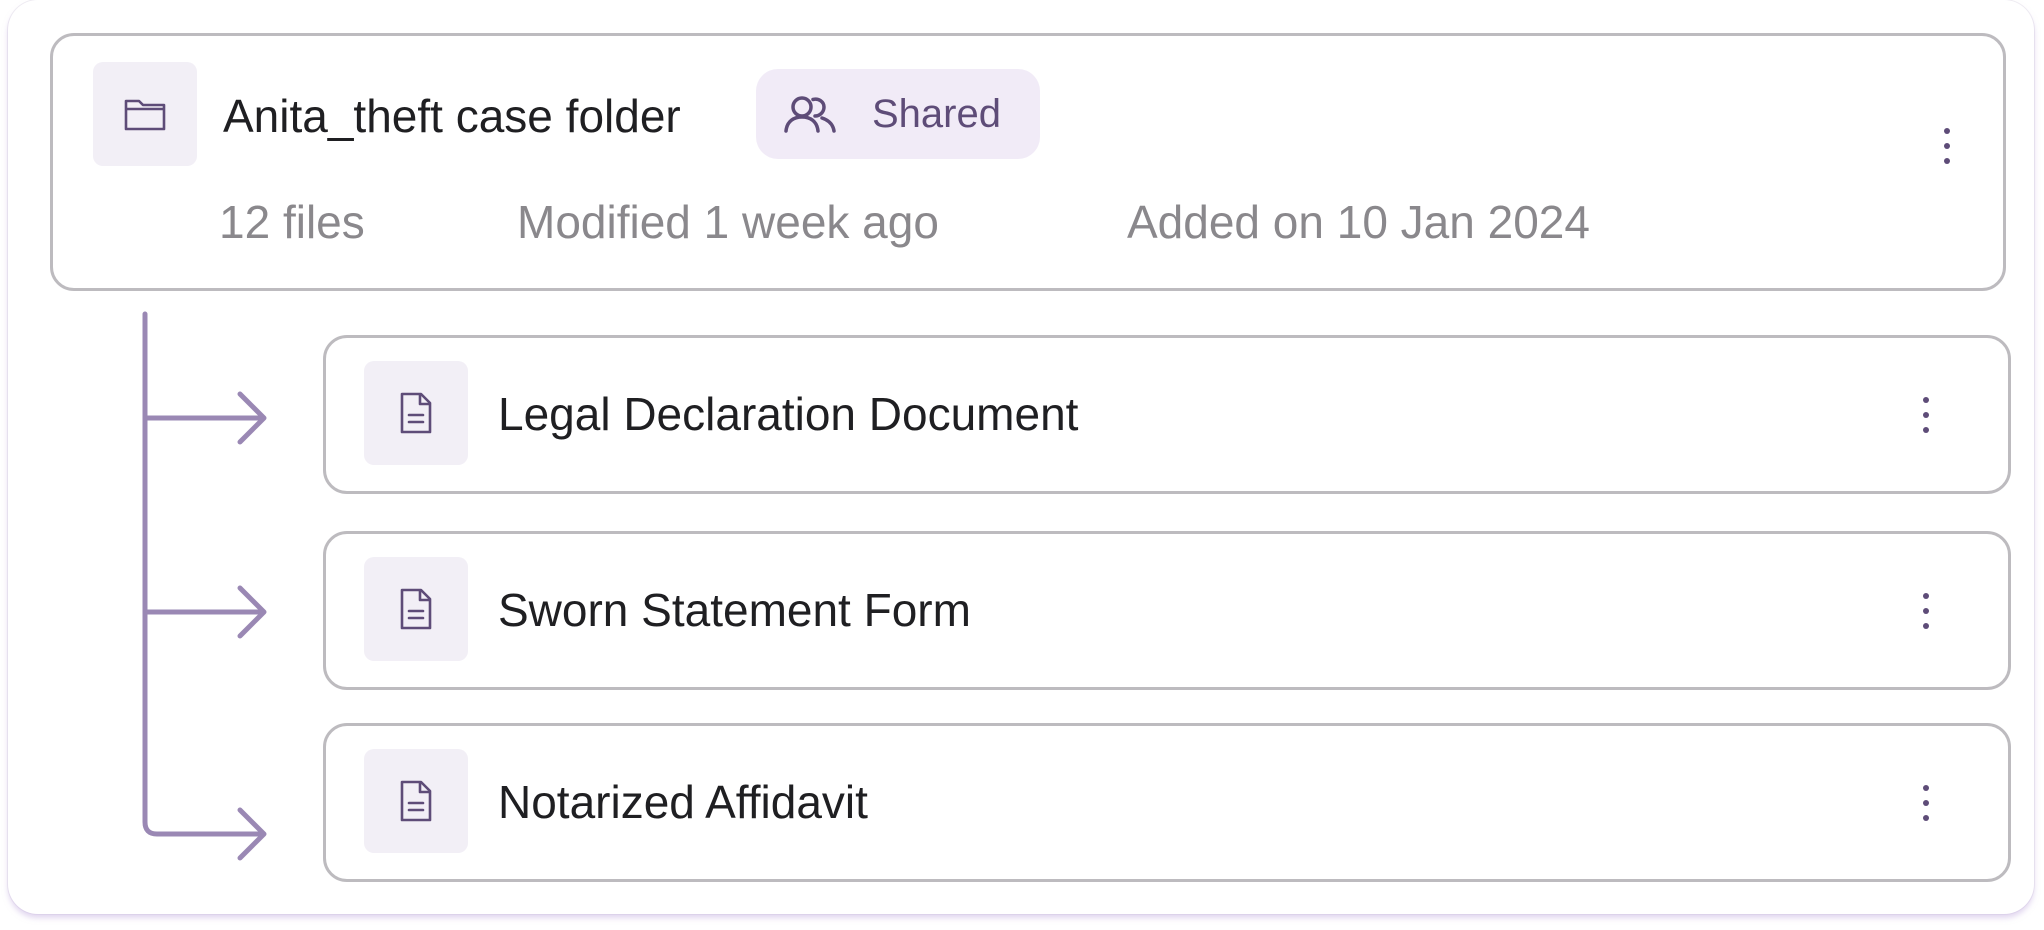 This screenshot has width=2044, height=930. What do you see at coordinates (292, 222) in the screenshot?
I see `file-count: 12 files` at bounding box center [292, 222].